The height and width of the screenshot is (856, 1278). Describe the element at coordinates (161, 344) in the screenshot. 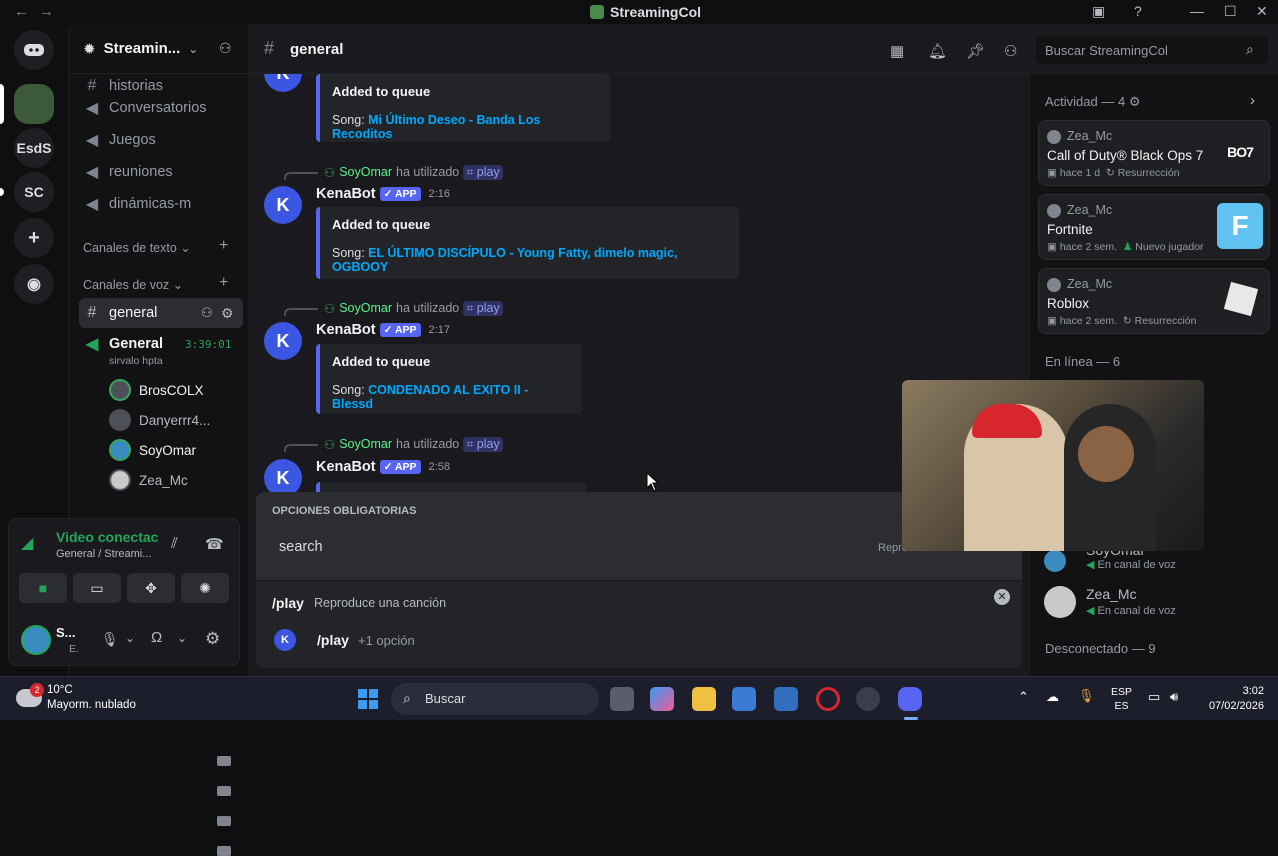

I see `channel-general-voice: ◀ General 3:39:01` at that location.